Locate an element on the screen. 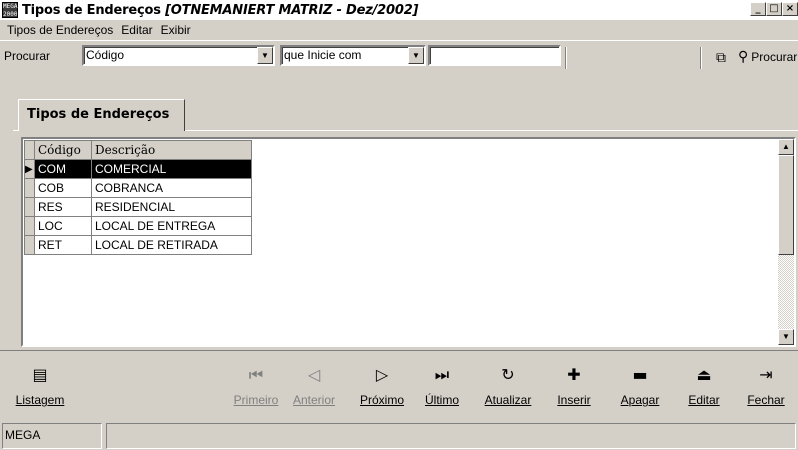 Image resolution: width=798 pixels, height=450 pixels. inserir-button: ✚ Inserir is located at coordinates (574, 386).